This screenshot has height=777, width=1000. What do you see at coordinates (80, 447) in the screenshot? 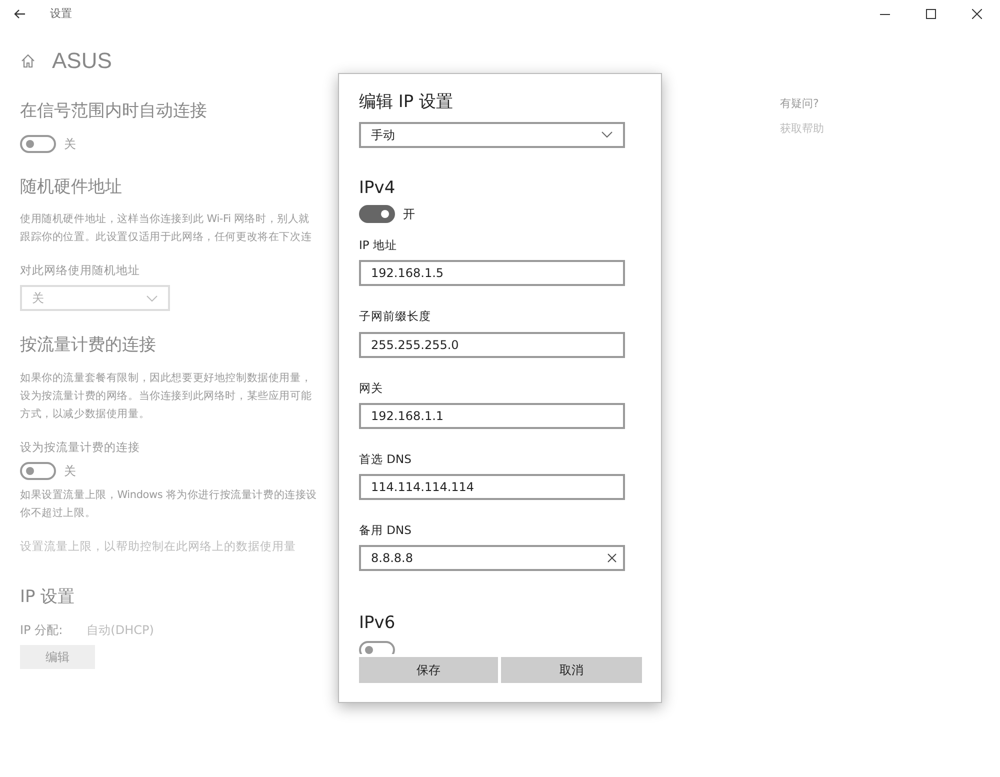
I see `field-label: 设为按流量计费的连接` at bounding box center [80, 447].